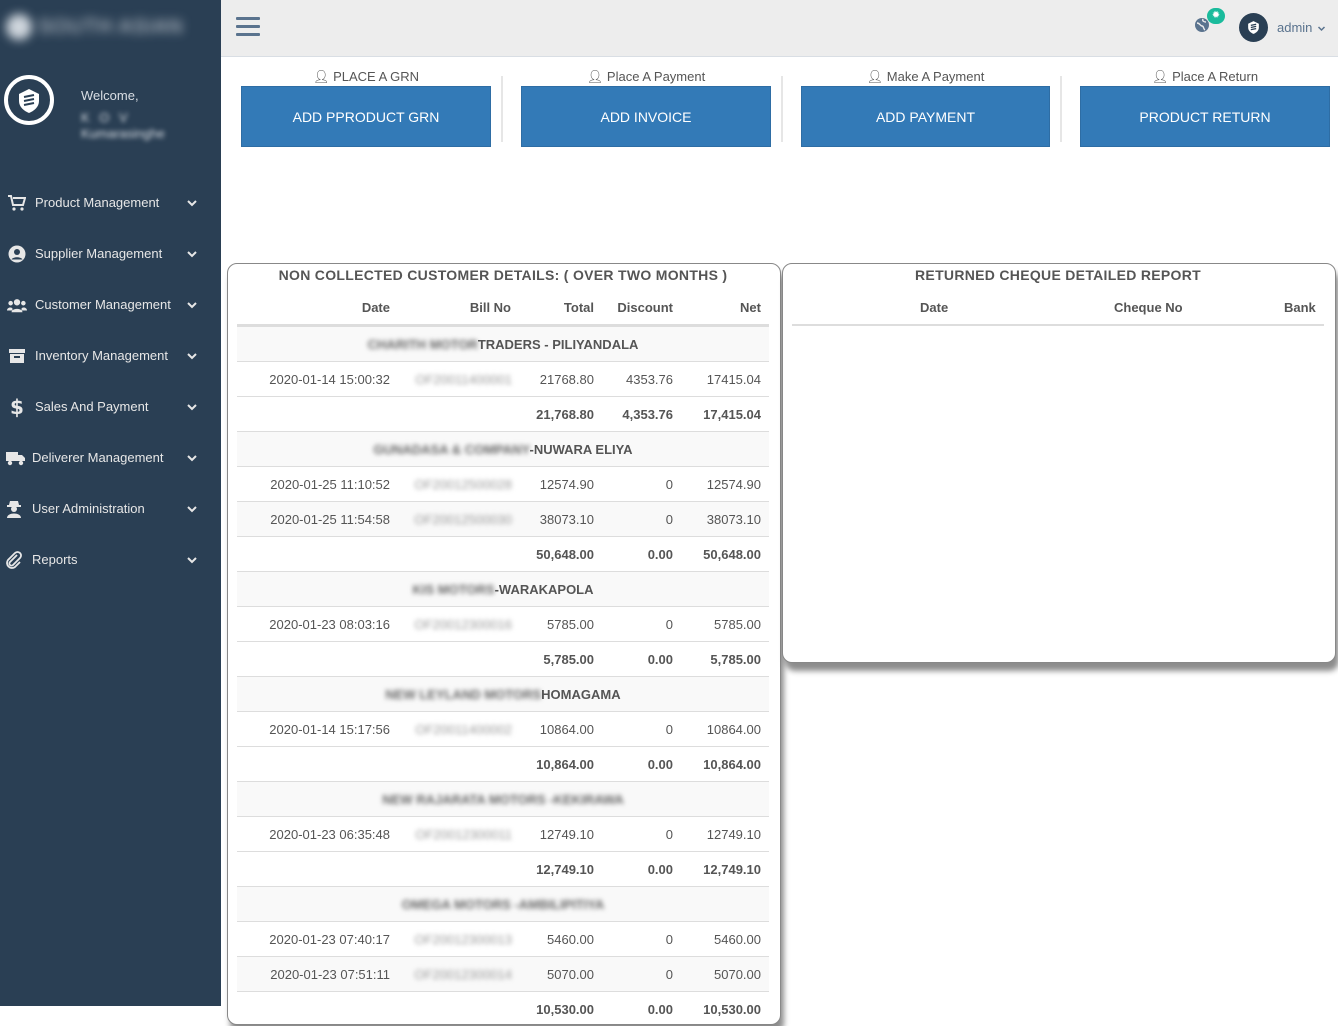  I want to click on column-header-date: Date, so click(375, 307).